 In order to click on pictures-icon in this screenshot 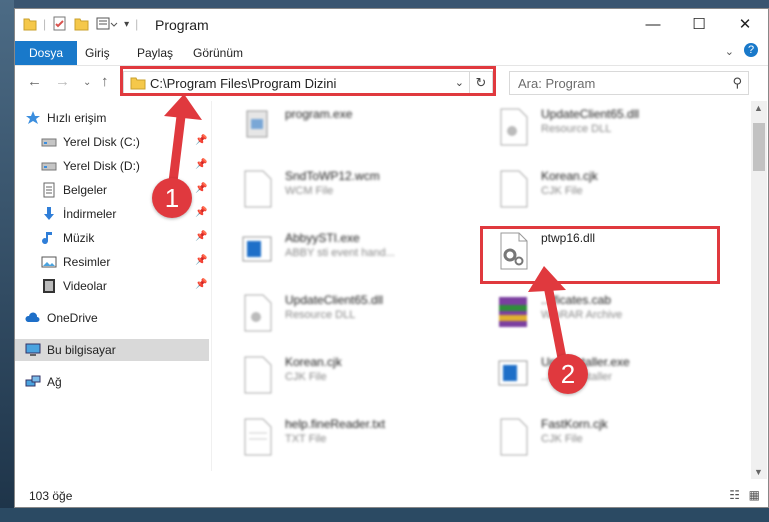, I will do `click(49, 262)`.